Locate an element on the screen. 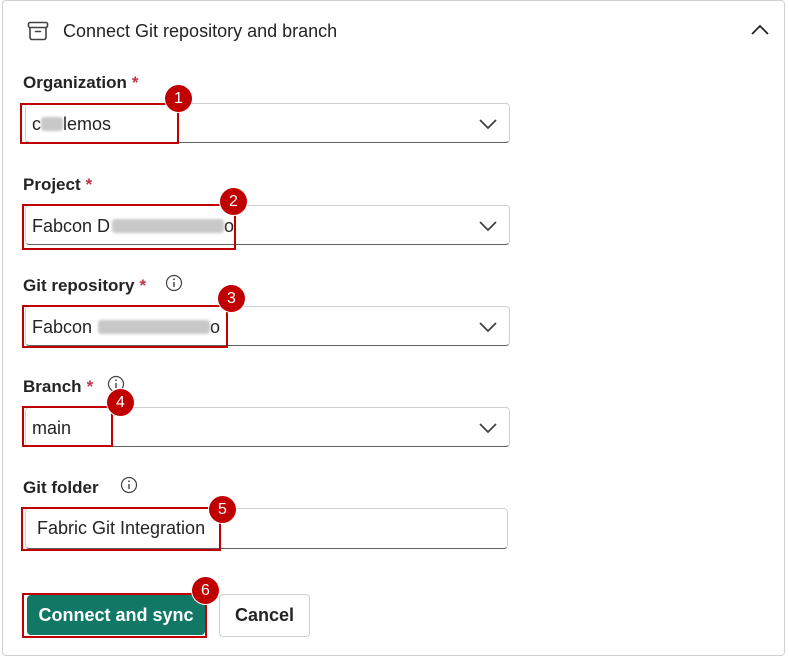 Image resolution: width=789 pixels, height=660 pixels. chevron-up-icon is located at coordinates (760, 30).